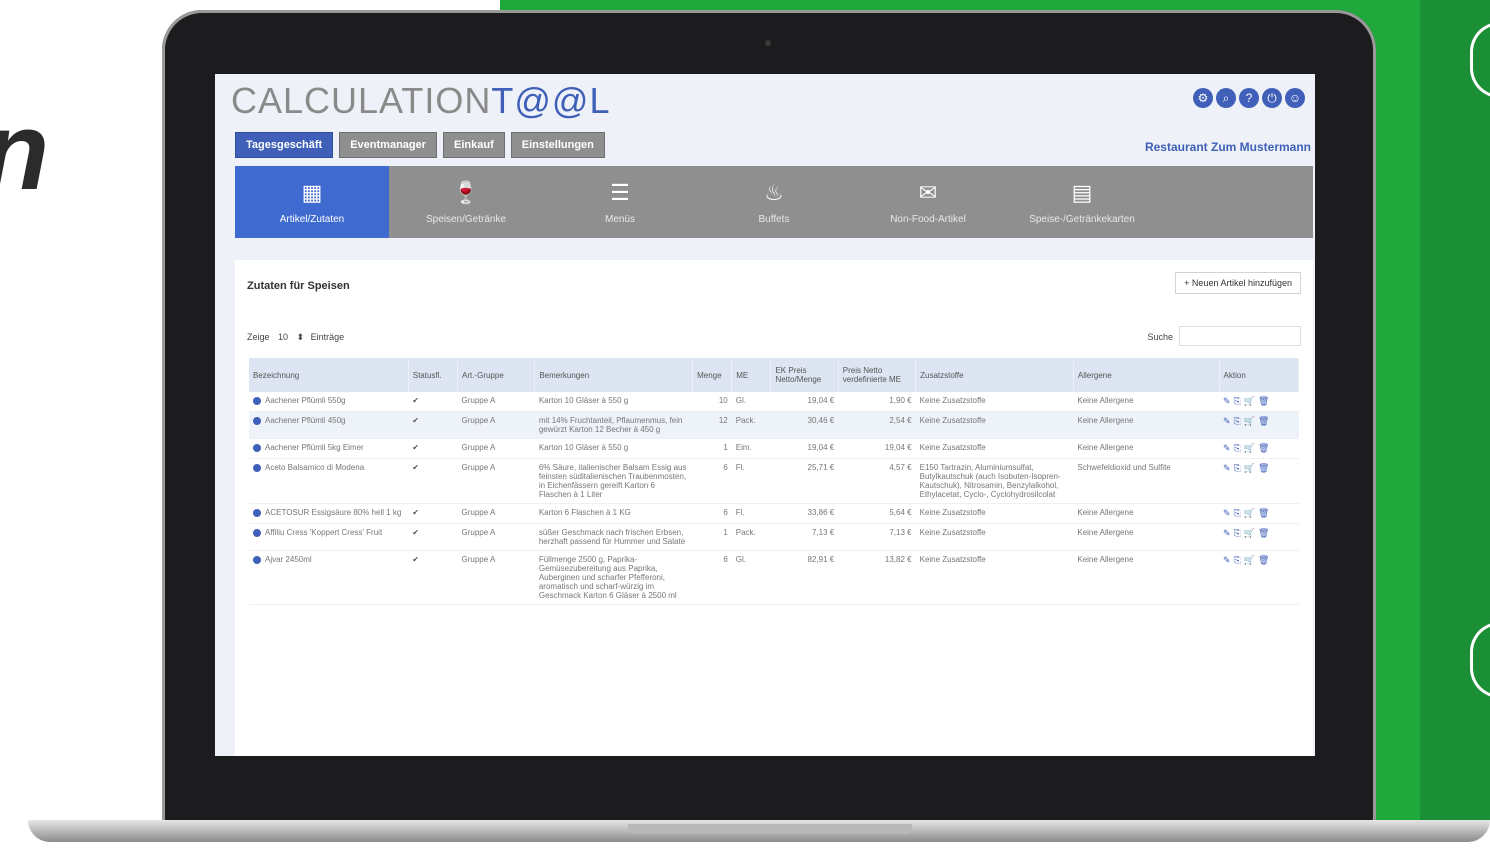 The height and width of the screenshot is (849, 1490). I want to click on nav-menues: ☰ Menüs, so click(620, 202).